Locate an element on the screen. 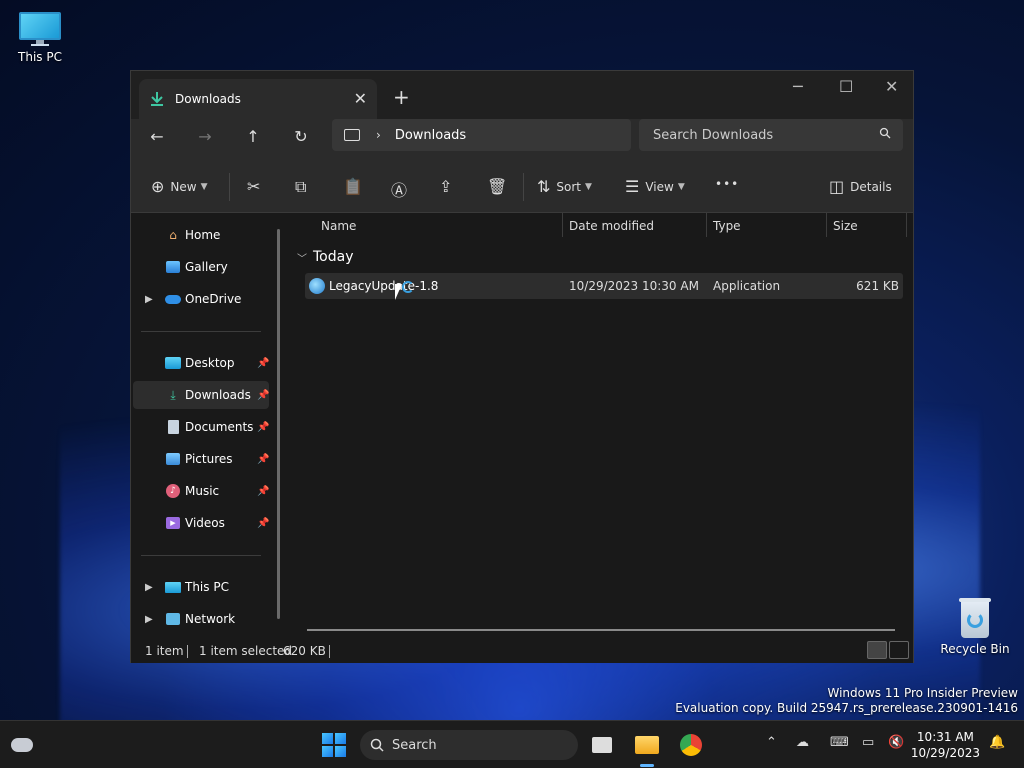 The image size is (1024, 768). column-header-name: Name is located at coordinates (338, 226).